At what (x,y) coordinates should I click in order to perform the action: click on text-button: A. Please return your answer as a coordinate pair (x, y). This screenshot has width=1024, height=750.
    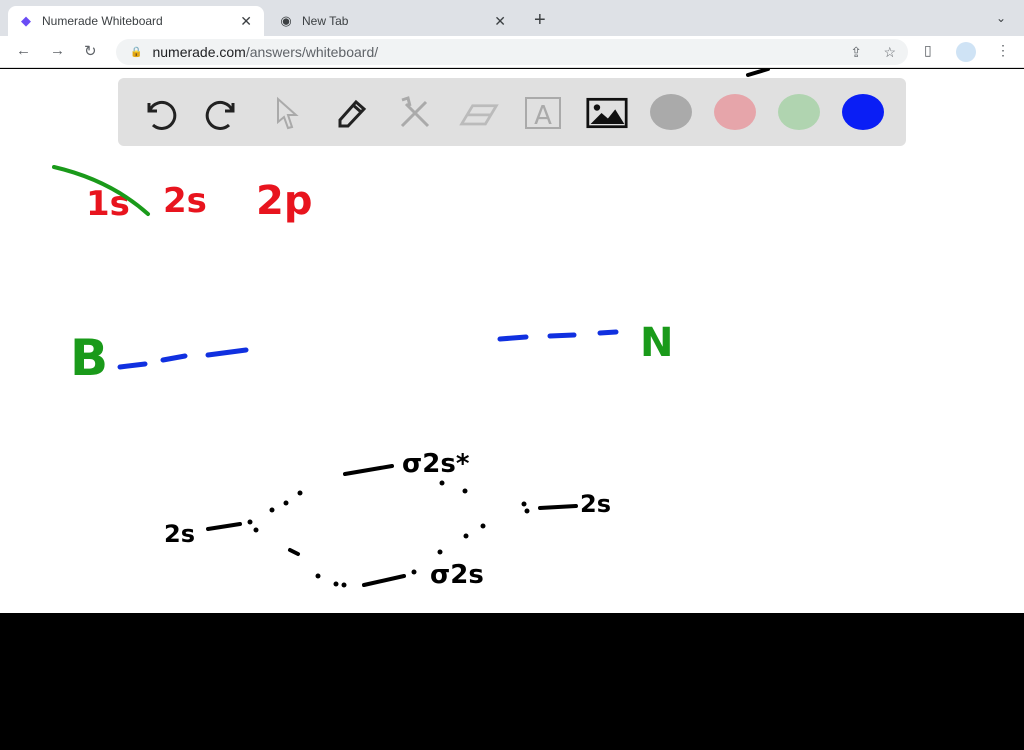
    Looking at the image, I should click on (543, 113).